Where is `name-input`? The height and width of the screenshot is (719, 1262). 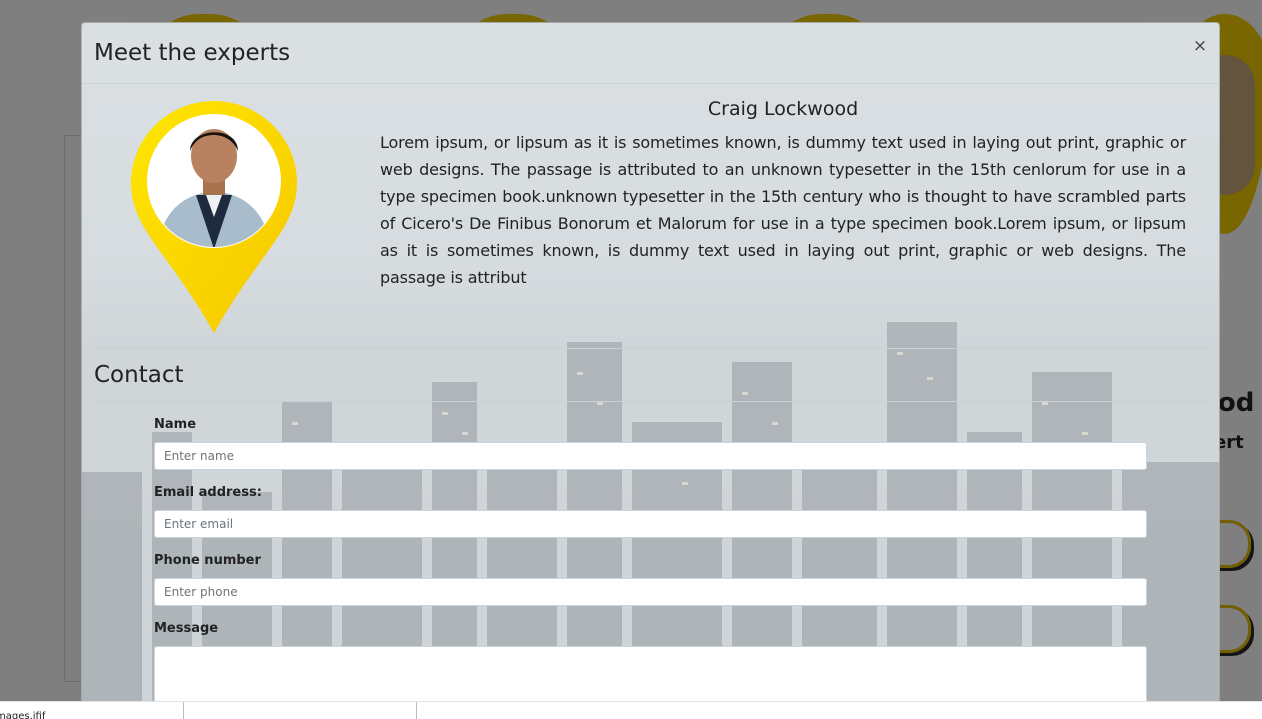 name-input is located at coordinates (650, 456).